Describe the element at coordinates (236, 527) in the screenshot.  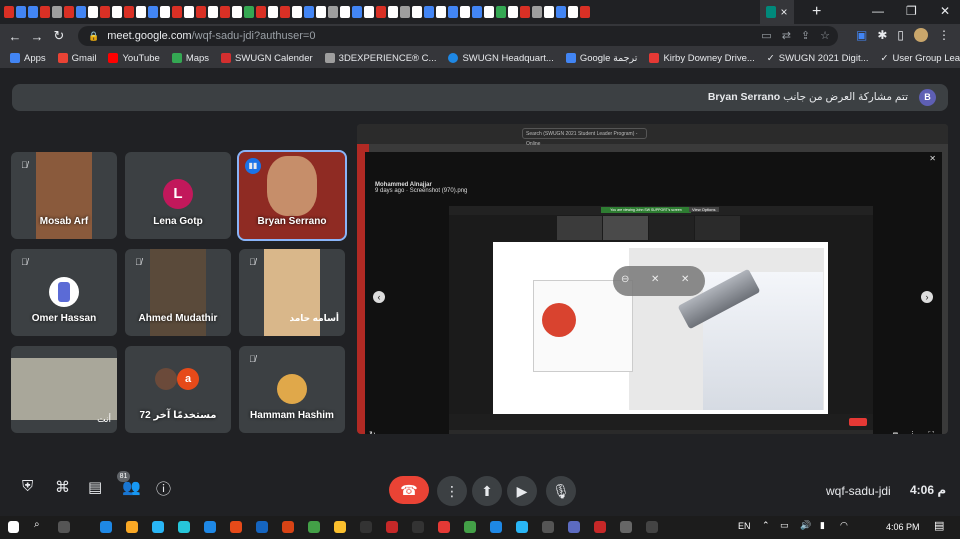
I see `powerpoint-icon` at that location.